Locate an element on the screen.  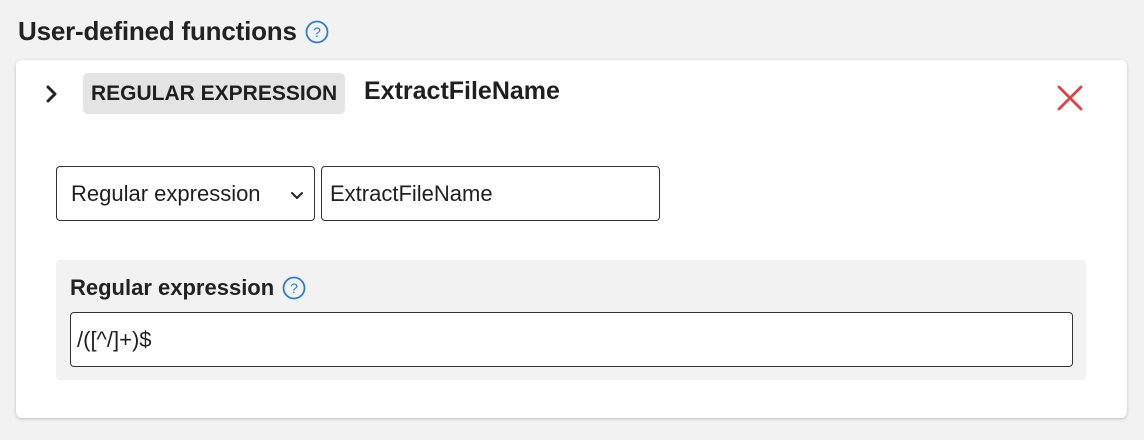
section-header: User-defined functions ? is located at coordinates (173, 31).